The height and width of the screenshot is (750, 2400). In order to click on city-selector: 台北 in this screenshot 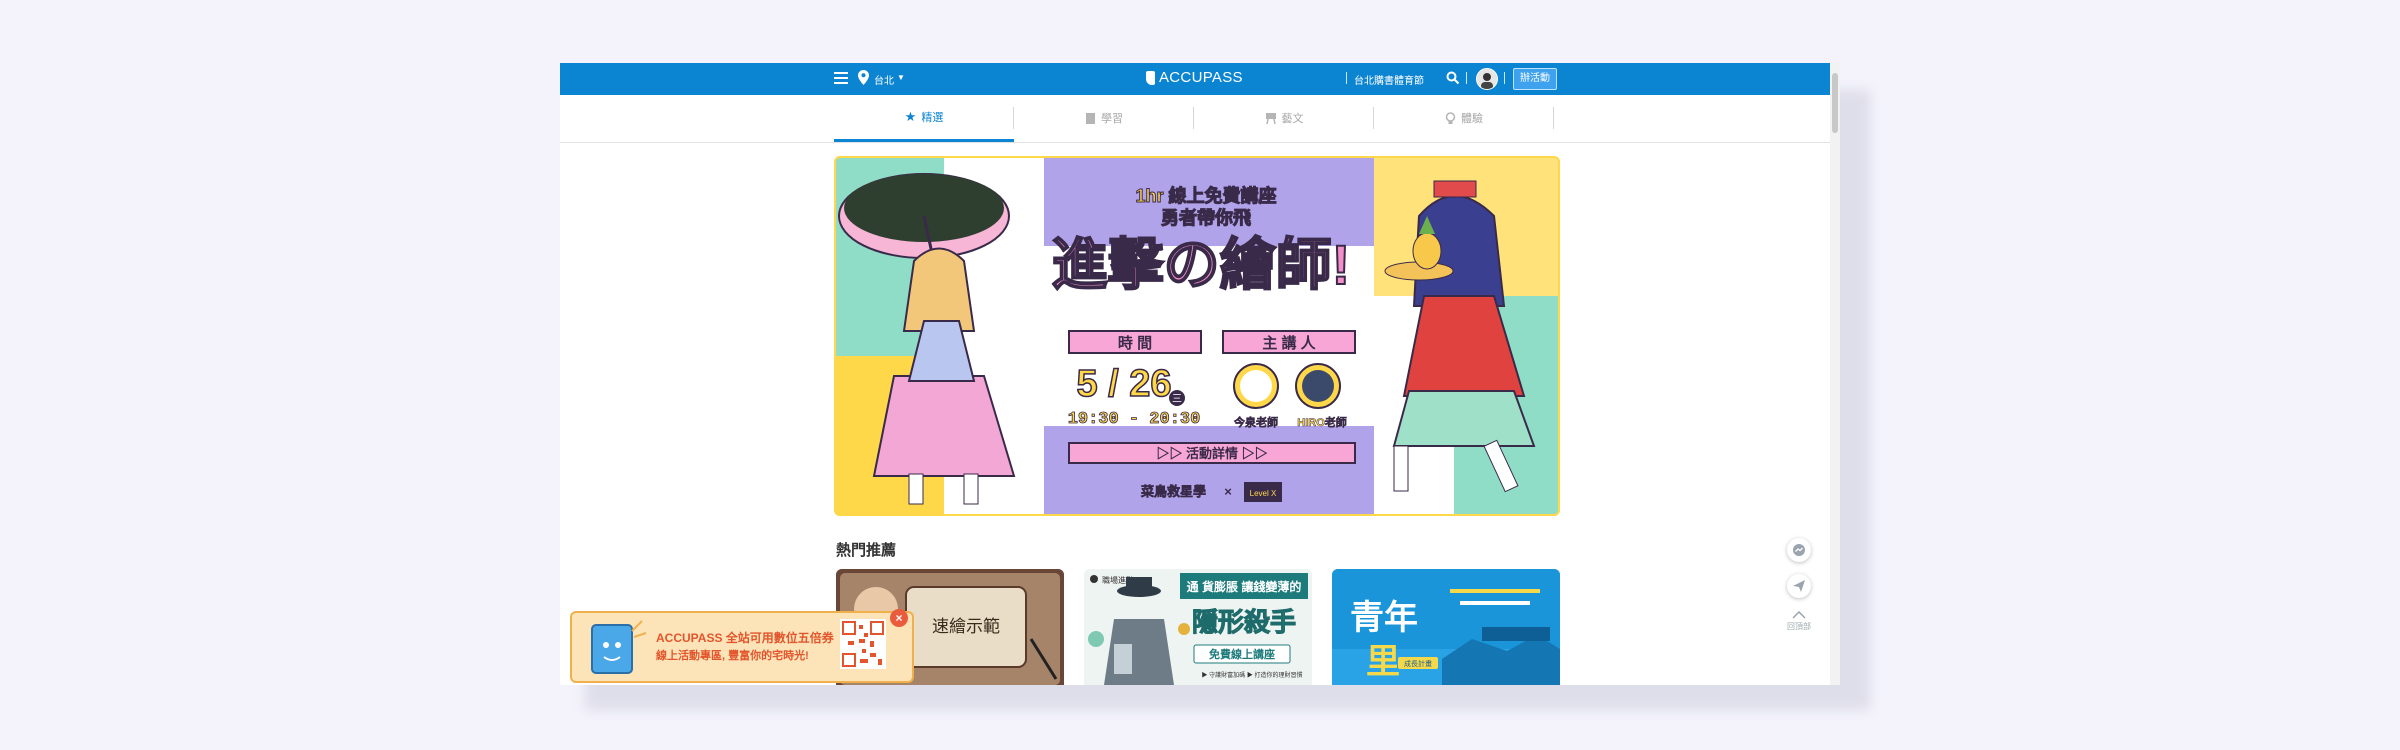, I will do `click(884, 79)`.